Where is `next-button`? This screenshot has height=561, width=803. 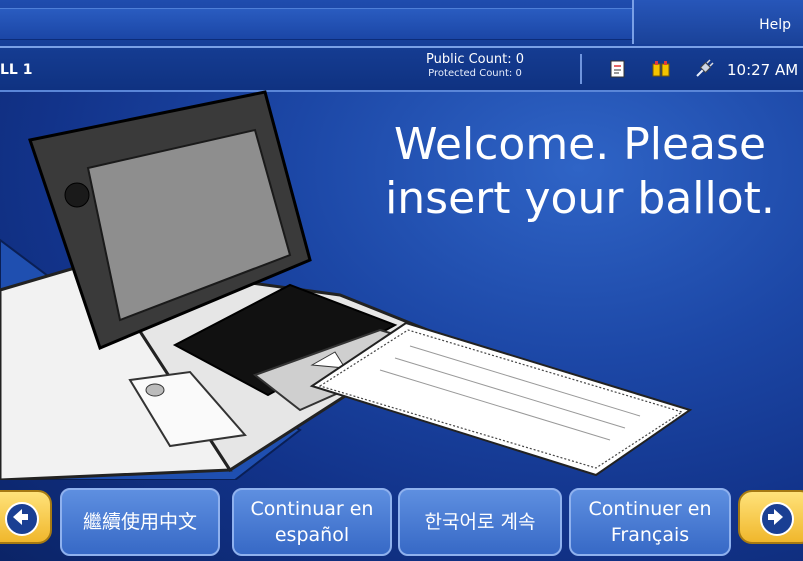 next-button is located at coordinates (770, 517).